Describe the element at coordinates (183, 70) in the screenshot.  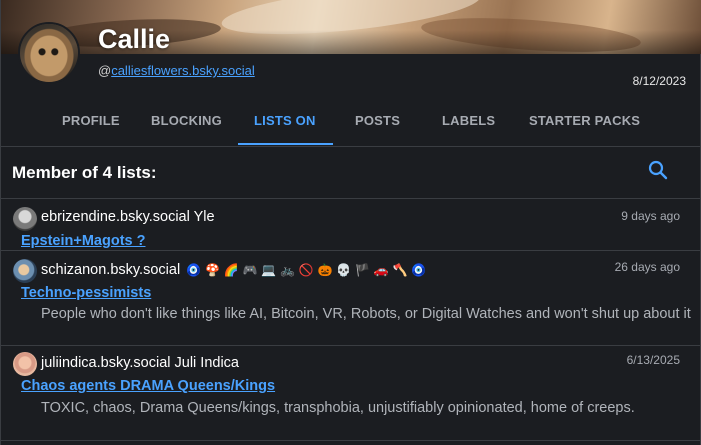
I see `handle-link: calliesflowers.bsky.social` at that location.